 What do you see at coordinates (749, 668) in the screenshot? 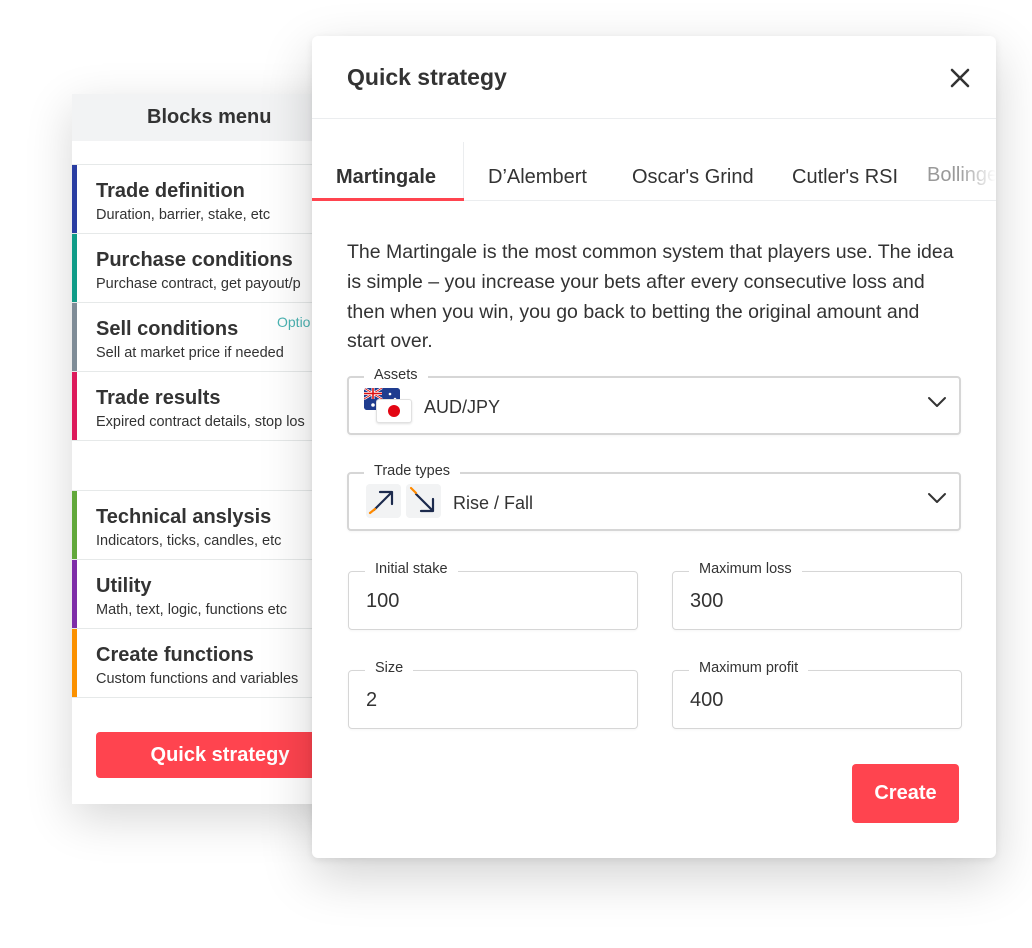
I see `maximum-profit-label: Maximum profit` at bounding box center [749, 668].